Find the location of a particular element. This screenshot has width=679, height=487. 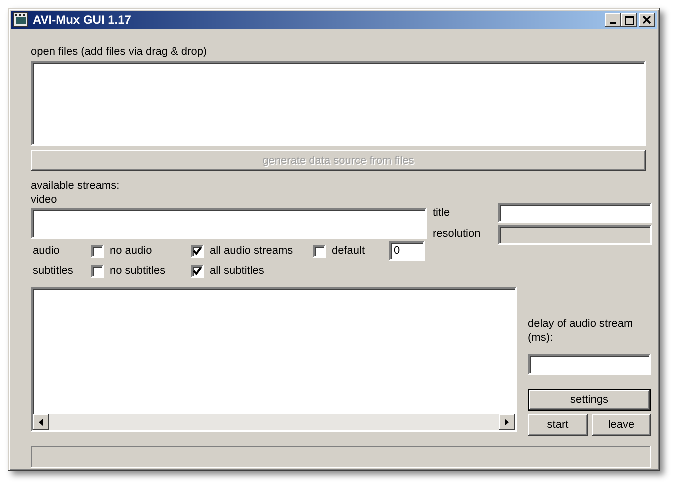

title-field is located at coordinates (575, 213).